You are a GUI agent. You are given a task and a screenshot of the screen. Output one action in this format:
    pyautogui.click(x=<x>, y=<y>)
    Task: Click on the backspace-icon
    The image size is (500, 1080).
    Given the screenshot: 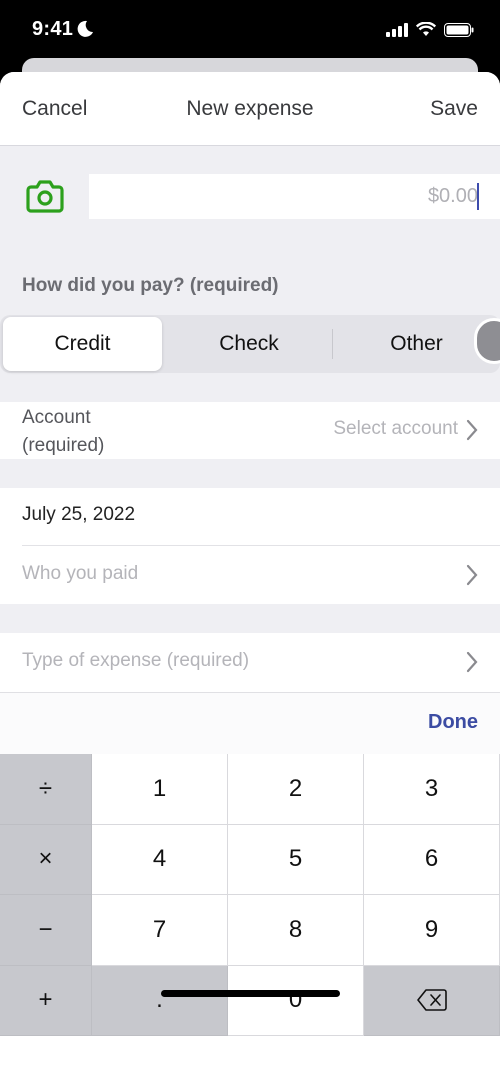 What is the action you would take?
    pyautogui.click(x=431, y=1000)
    